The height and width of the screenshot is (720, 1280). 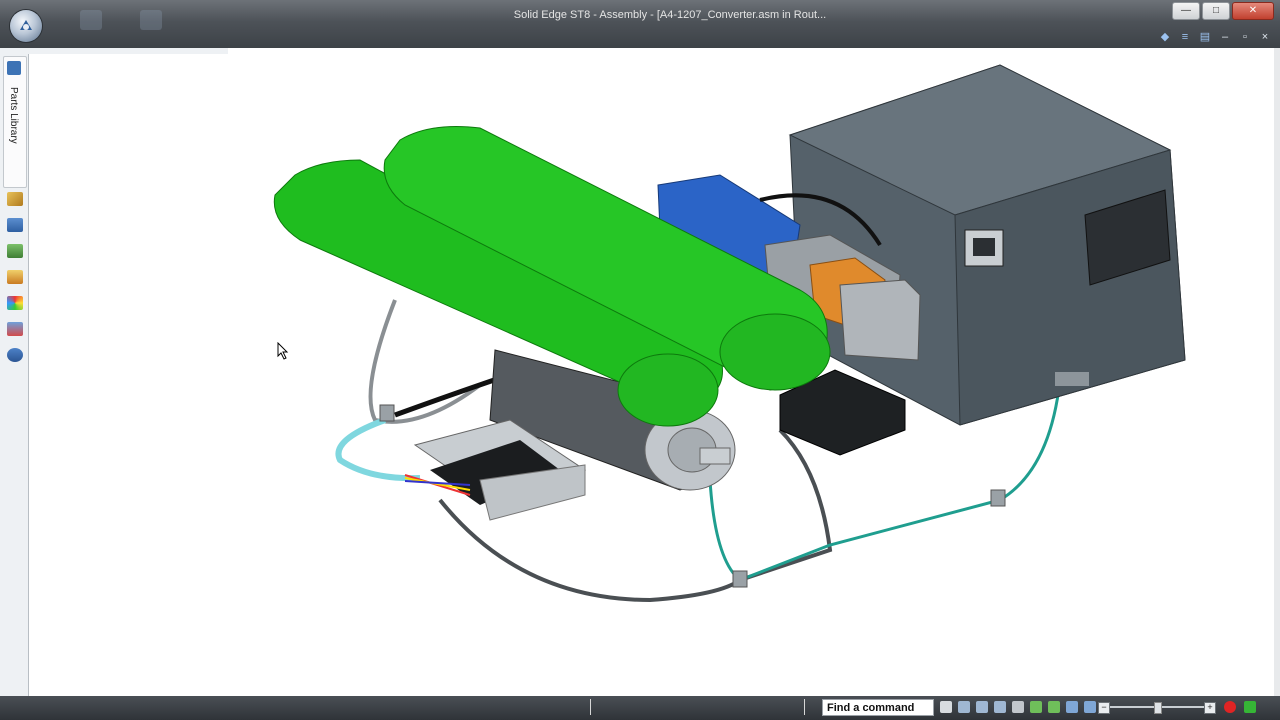 What do you see at coordinates (1205, 37) in the screenshot?
I see `window-icon: ▤` at bounding box center [1205, 37].